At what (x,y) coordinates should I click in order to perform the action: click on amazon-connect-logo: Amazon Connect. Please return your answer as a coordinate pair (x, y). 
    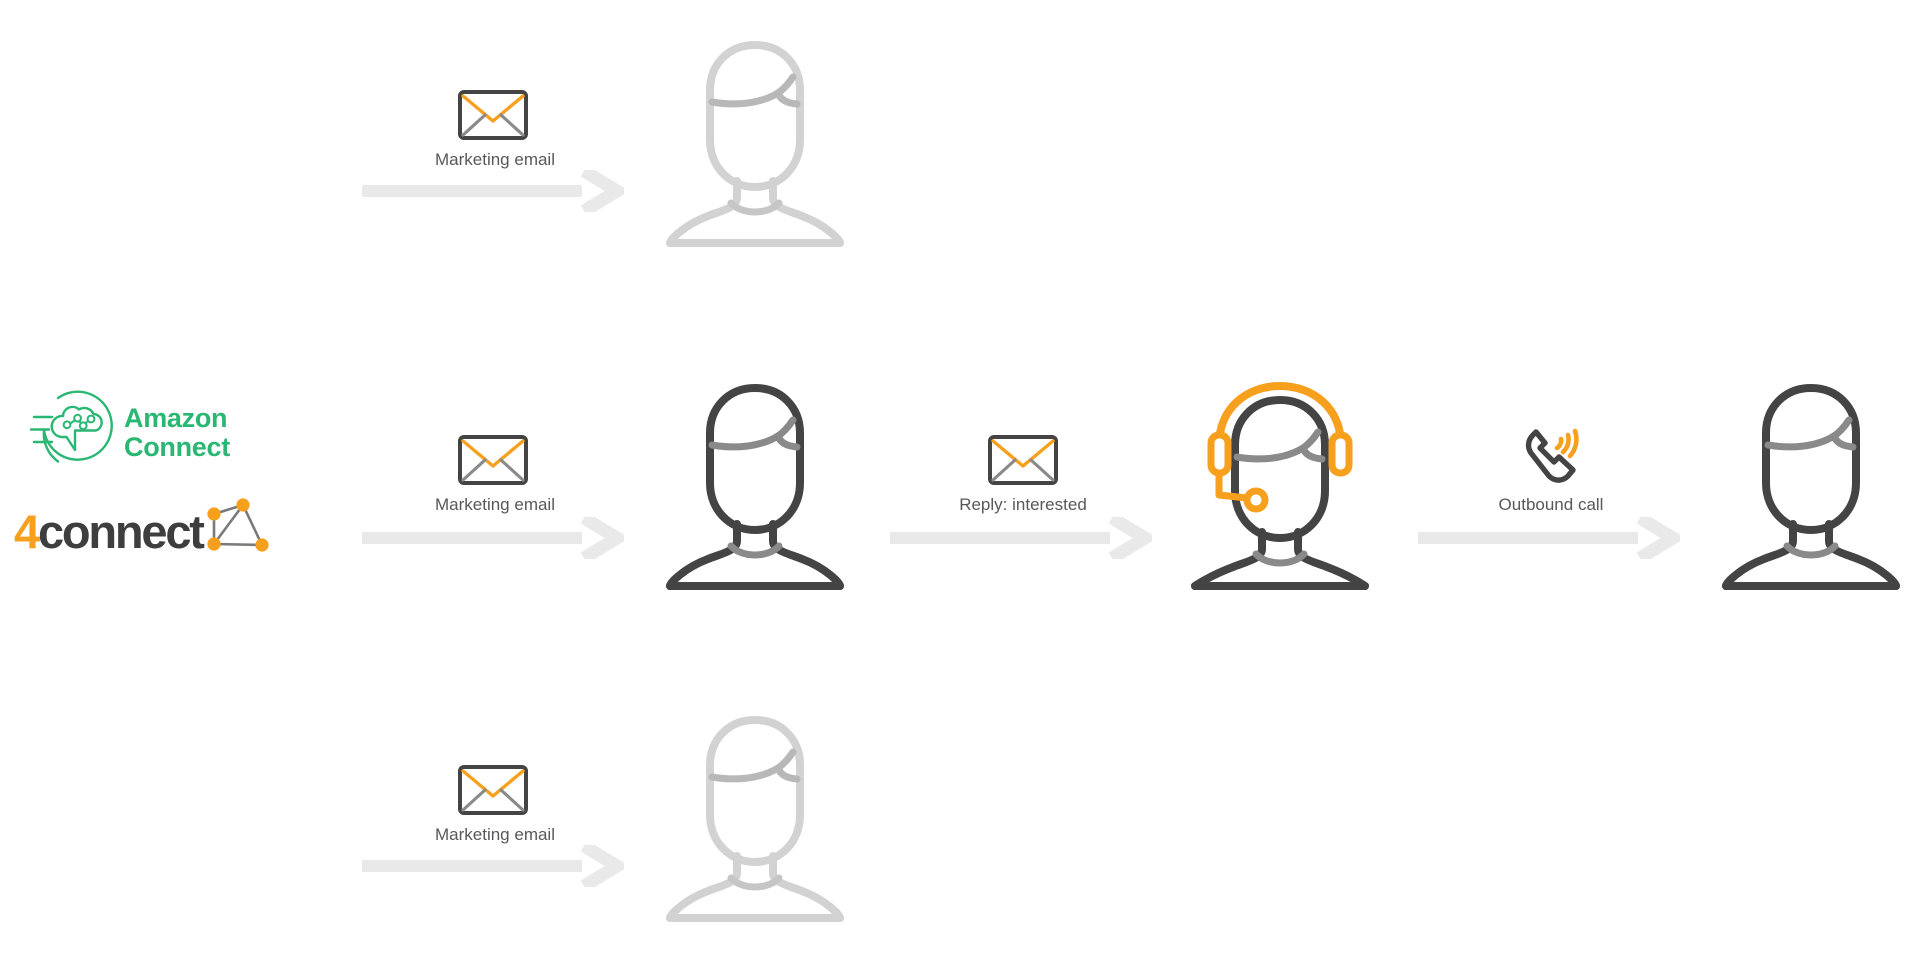
    Looking at the image, I should click on (129, 432).